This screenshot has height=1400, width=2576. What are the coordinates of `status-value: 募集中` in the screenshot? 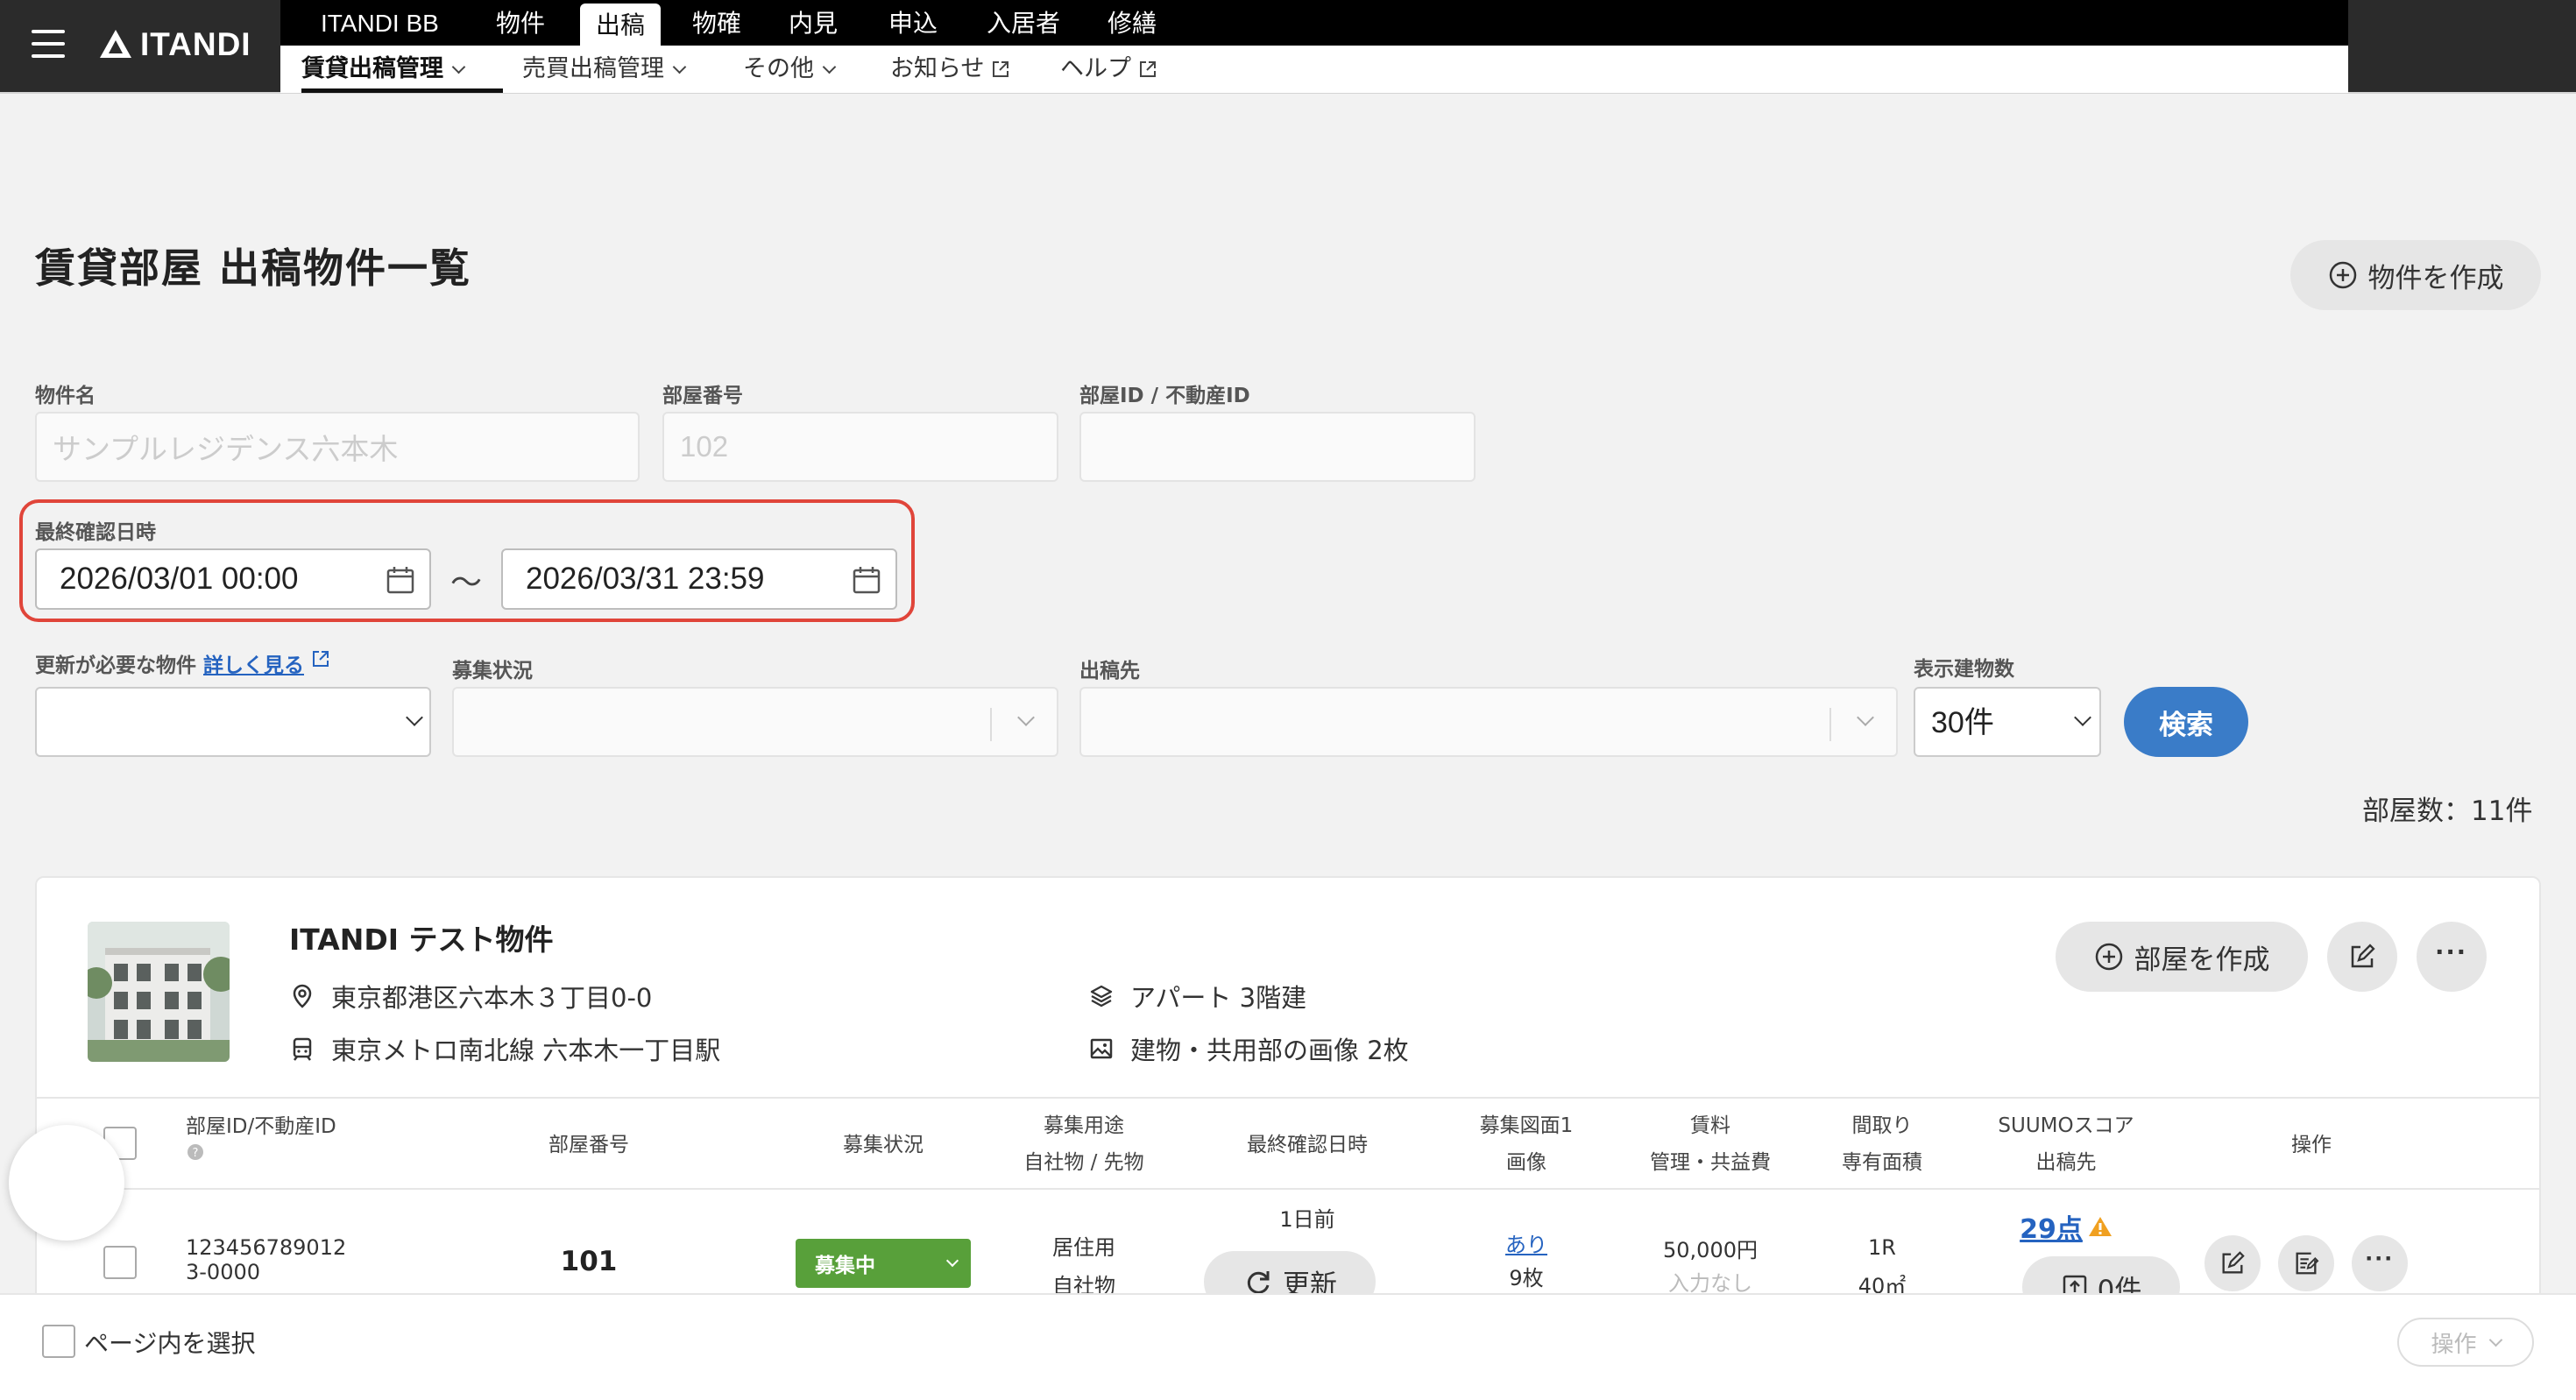 It's located at (845, 1266).